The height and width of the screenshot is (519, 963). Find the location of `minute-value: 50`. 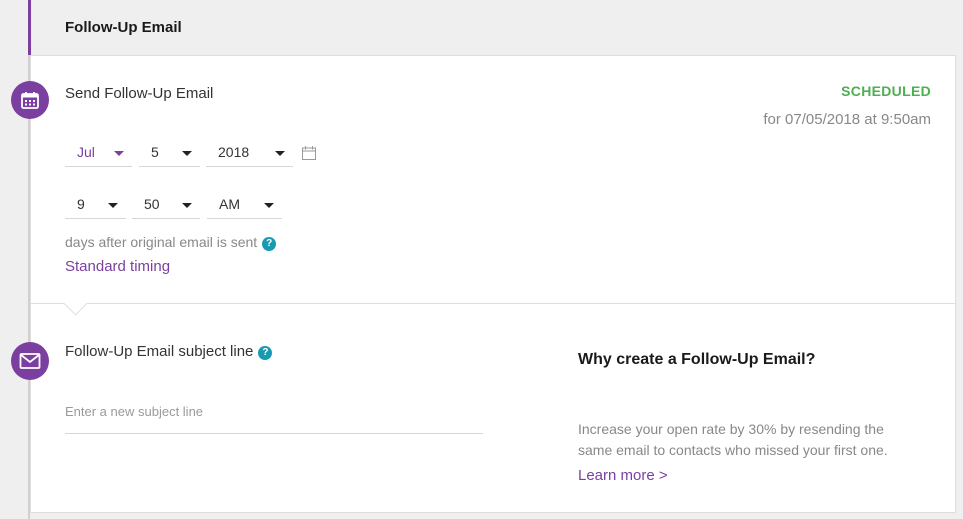

minute-value: 50 is located at coordinates (152, 204).